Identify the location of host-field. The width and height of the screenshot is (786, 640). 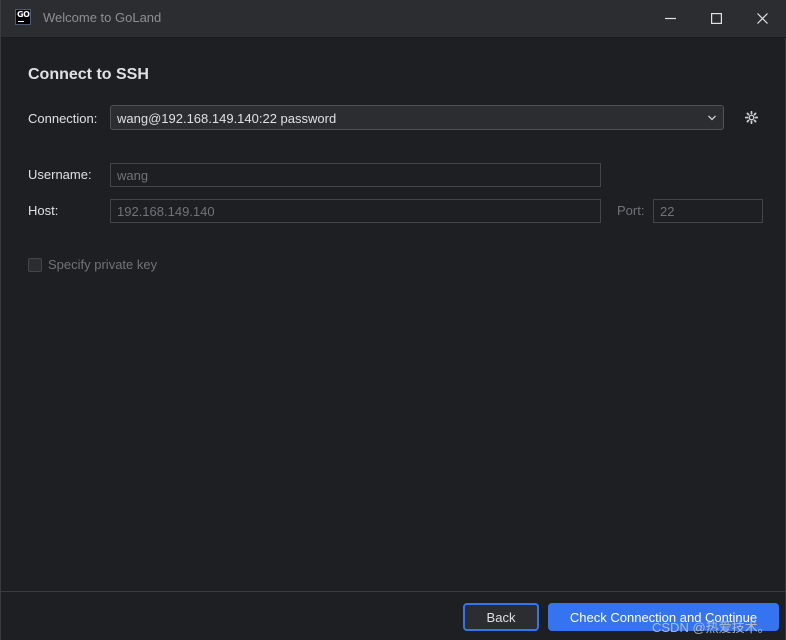
(355, 211).